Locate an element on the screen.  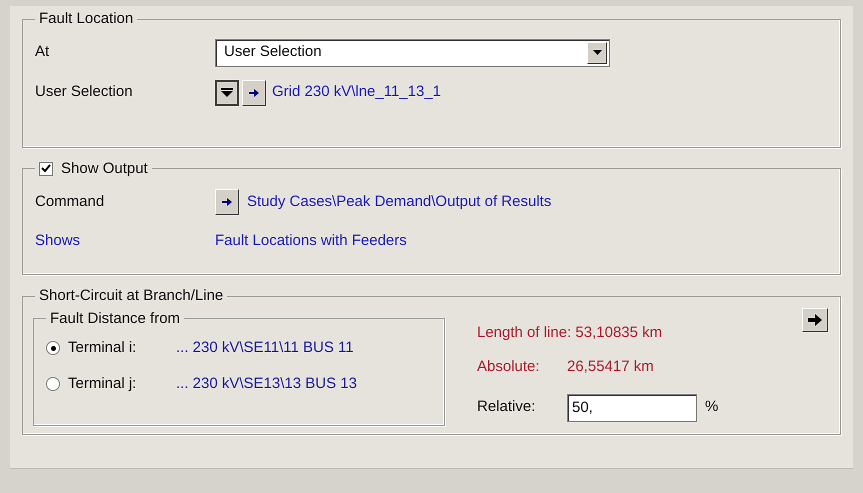
relative-field: 50, is located at coordinates (632, 408).